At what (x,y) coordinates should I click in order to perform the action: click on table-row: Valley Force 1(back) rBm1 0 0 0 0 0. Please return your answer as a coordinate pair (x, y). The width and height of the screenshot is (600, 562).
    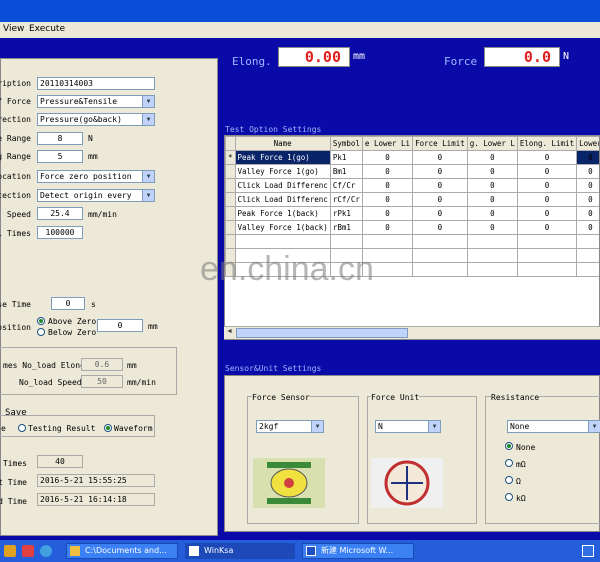
    Looking at the image, I should click on (412, 227).